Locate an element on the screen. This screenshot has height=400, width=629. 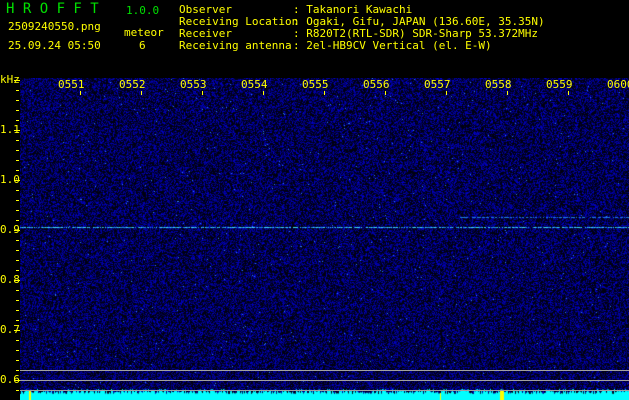
meteor-label: meteor is located at coordinates (144, 33).